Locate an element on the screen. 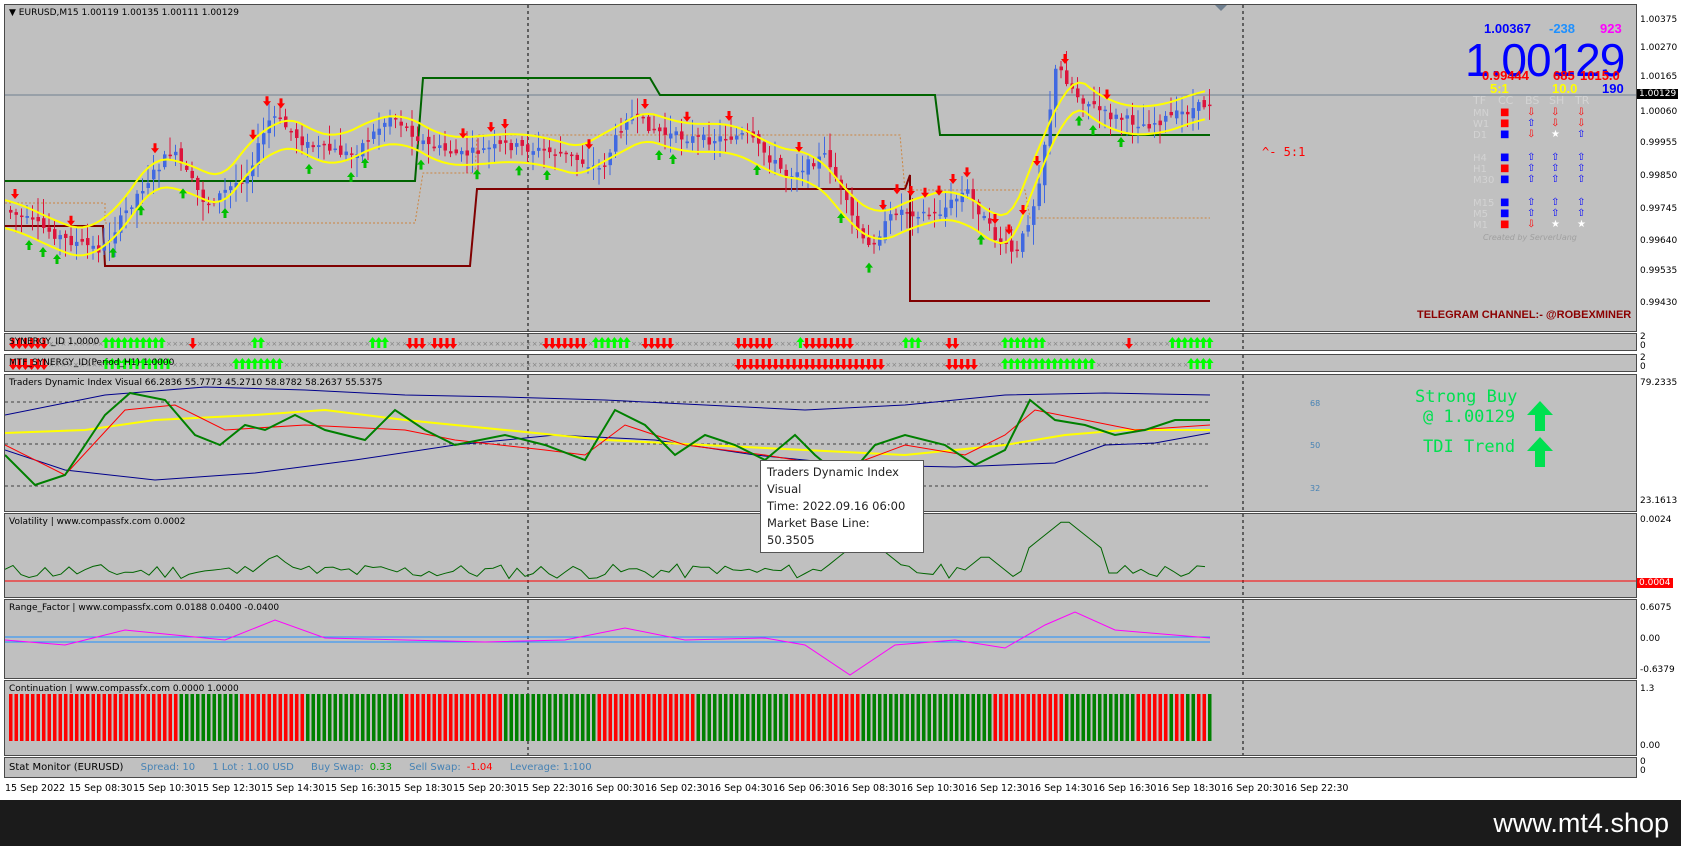 The height and width of the screenshot is (846, 1681). matrix-square-icon: ■ is located at coordinates (1505, 213).